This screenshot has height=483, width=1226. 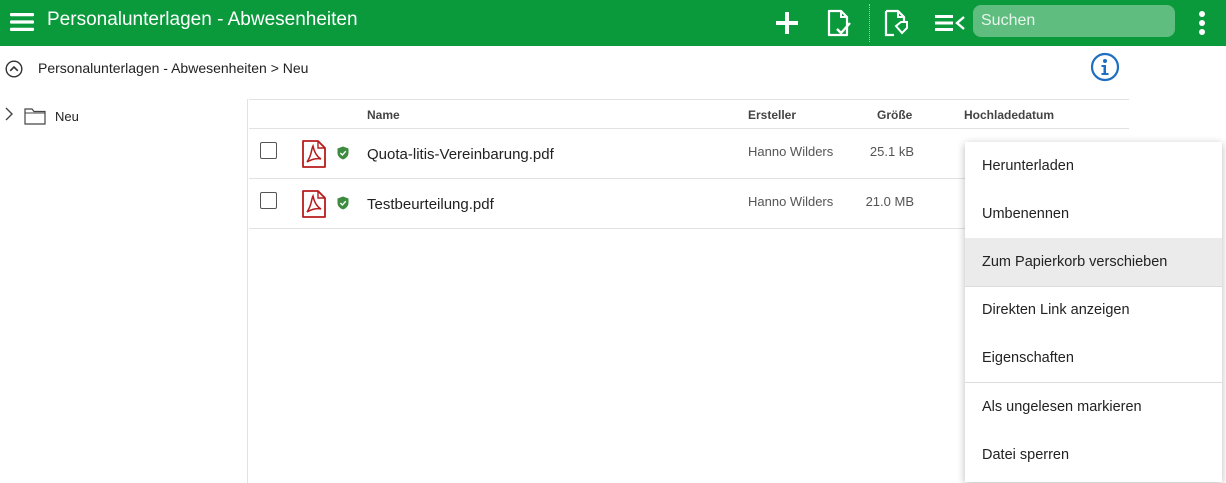 I want to click on column-header-size: Größe, so click(x=894, y=115).